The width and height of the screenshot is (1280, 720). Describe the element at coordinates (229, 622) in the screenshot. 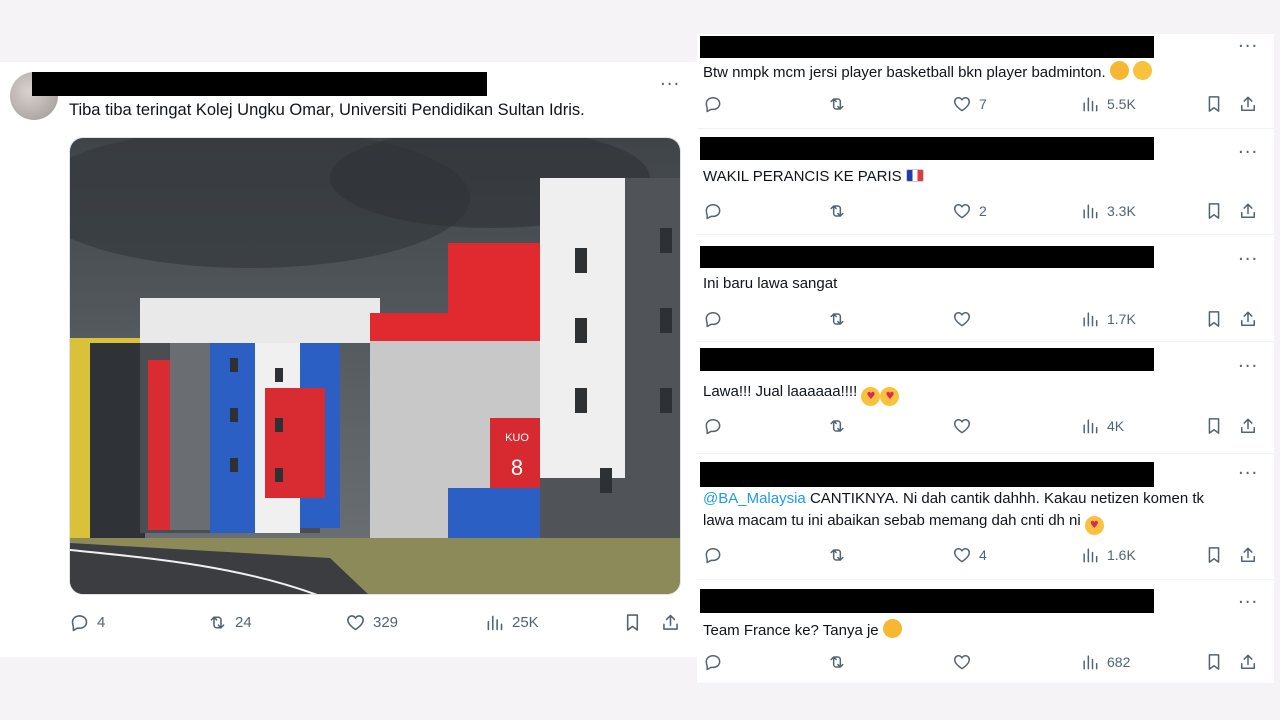

I see `repost-button: 24` at that location.